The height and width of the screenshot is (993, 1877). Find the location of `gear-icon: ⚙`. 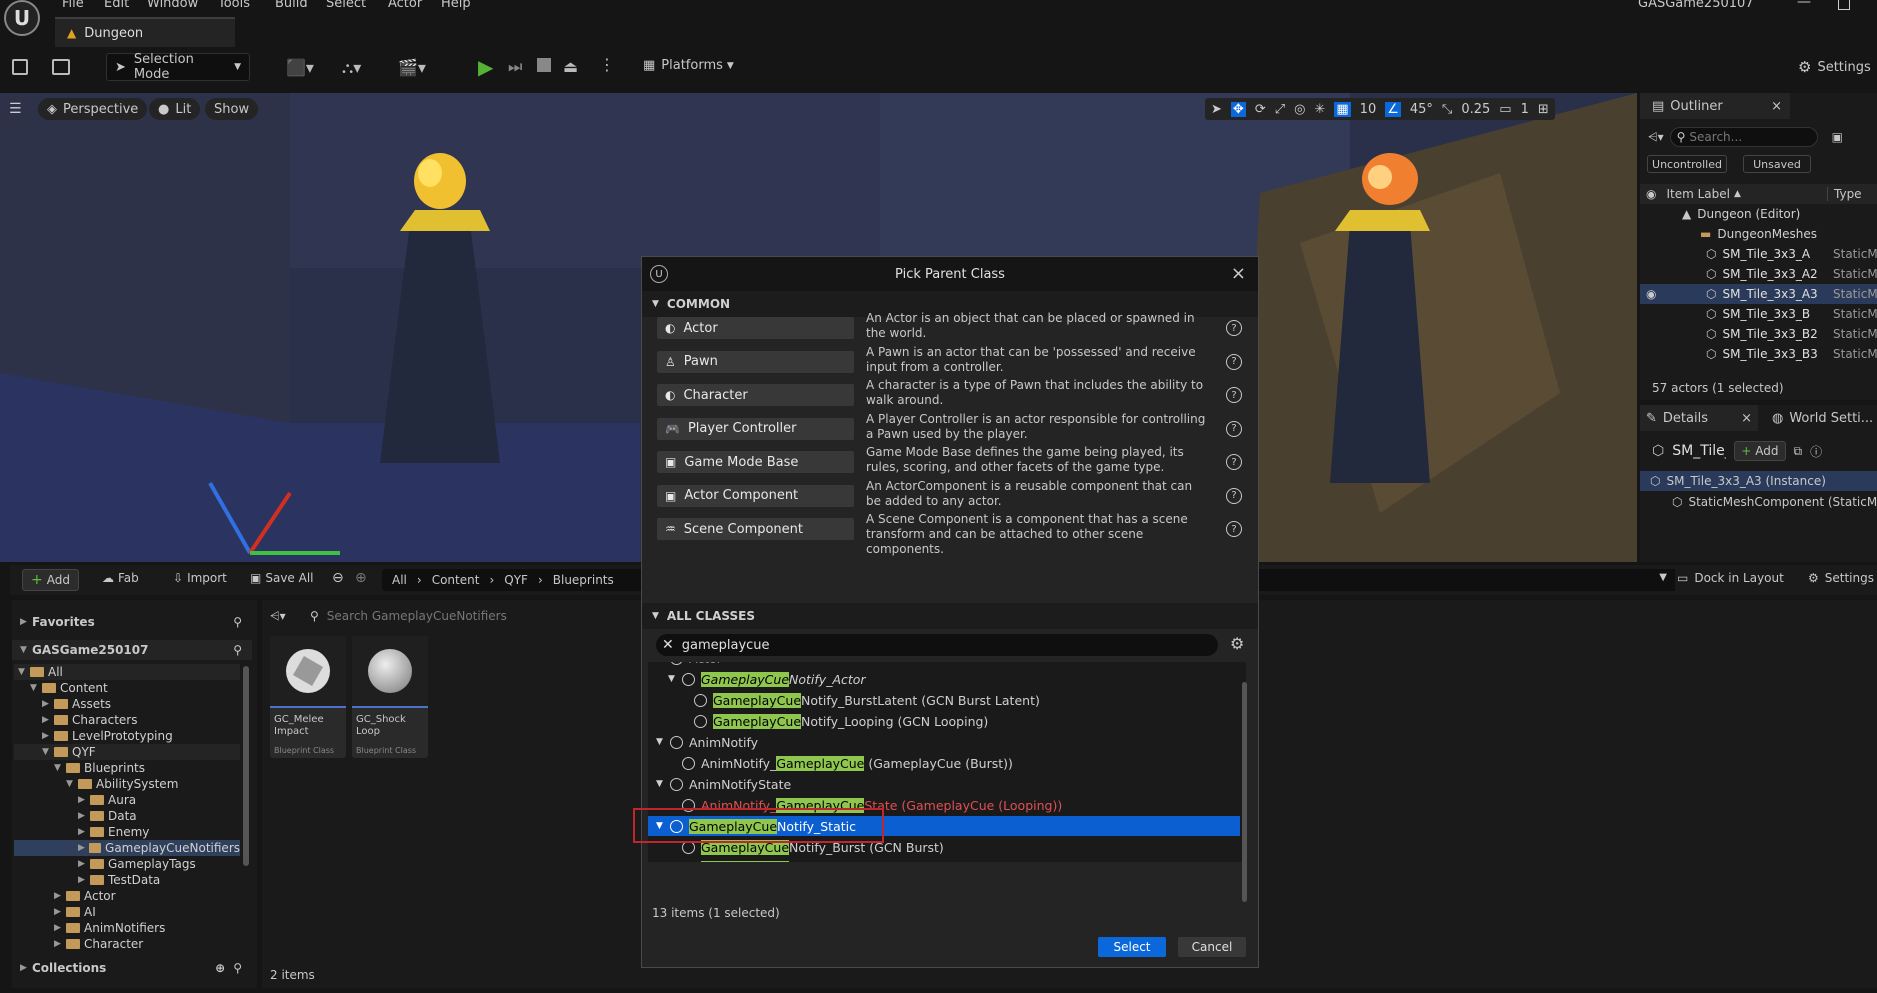

gear-icon: ⚙ is located at coordinates (1237, 643).